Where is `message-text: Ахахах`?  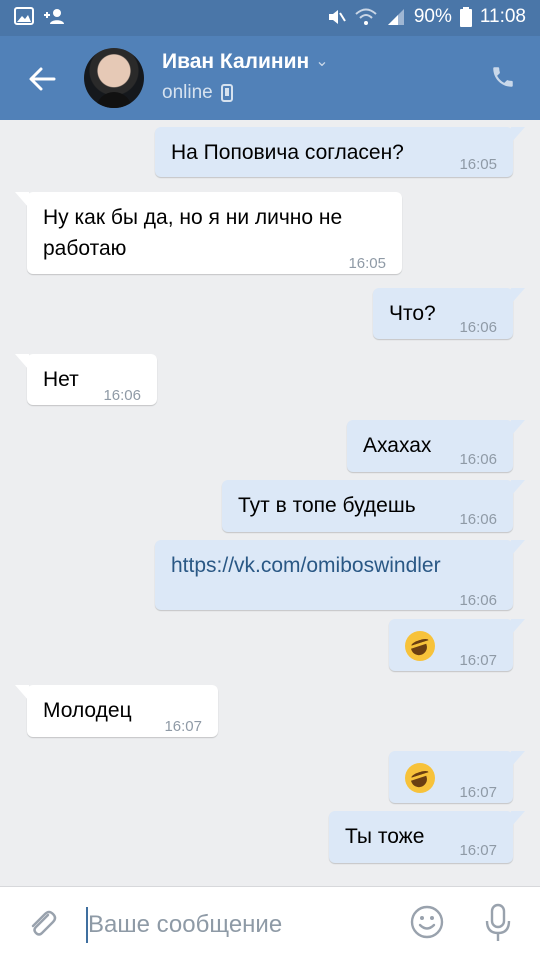 message-text: Ахахах is located at coordinates (397, 445).